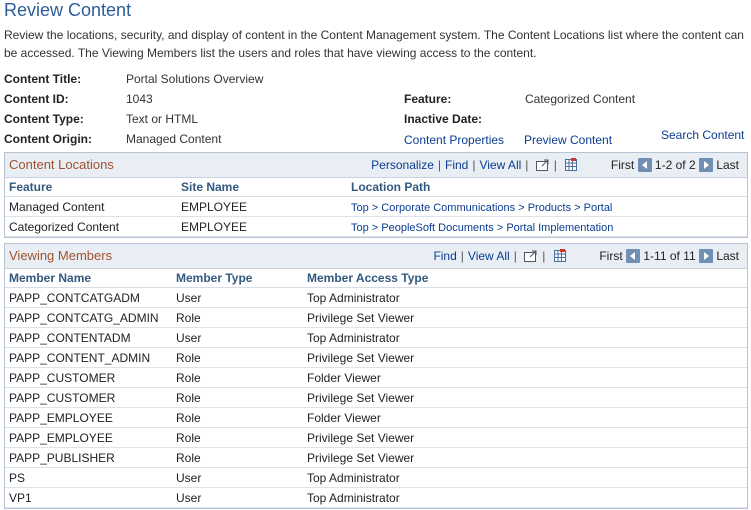  I want to click on inactive-date-label: Inactive Date:, so click(443, 119).